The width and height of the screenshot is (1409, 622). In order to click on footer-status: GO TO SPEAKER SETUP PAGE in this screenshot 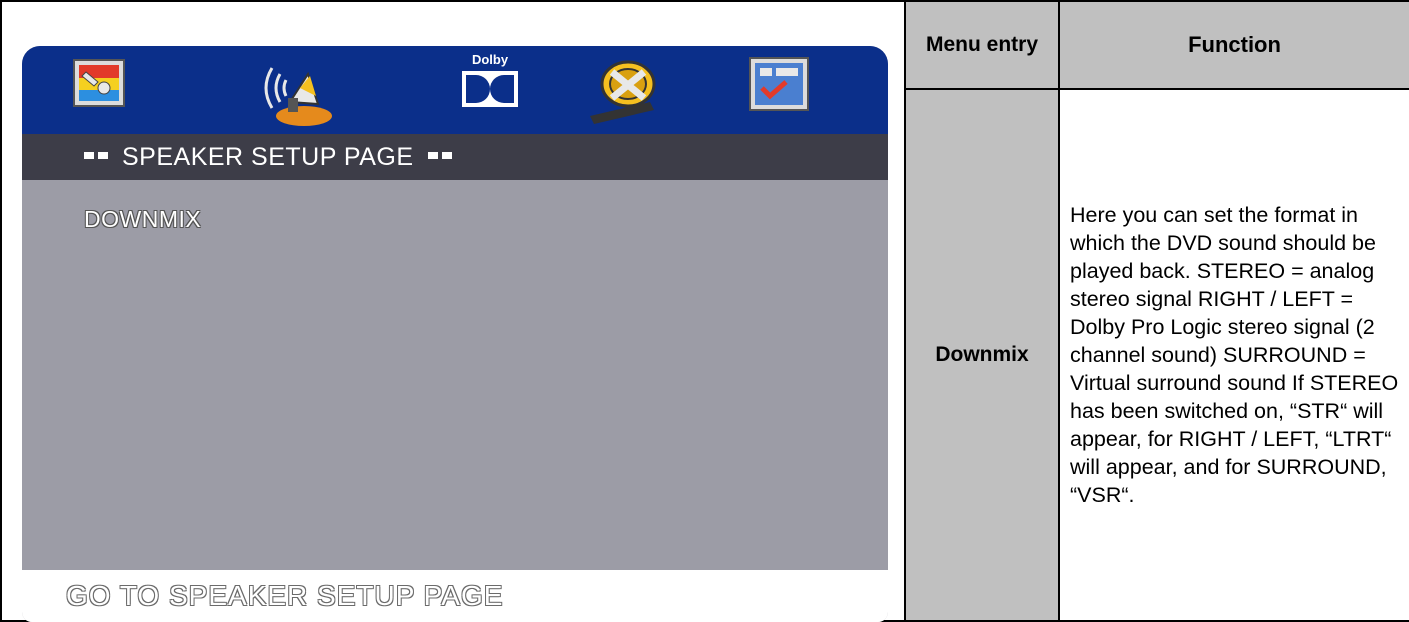, I will do `click(455, 596)`.